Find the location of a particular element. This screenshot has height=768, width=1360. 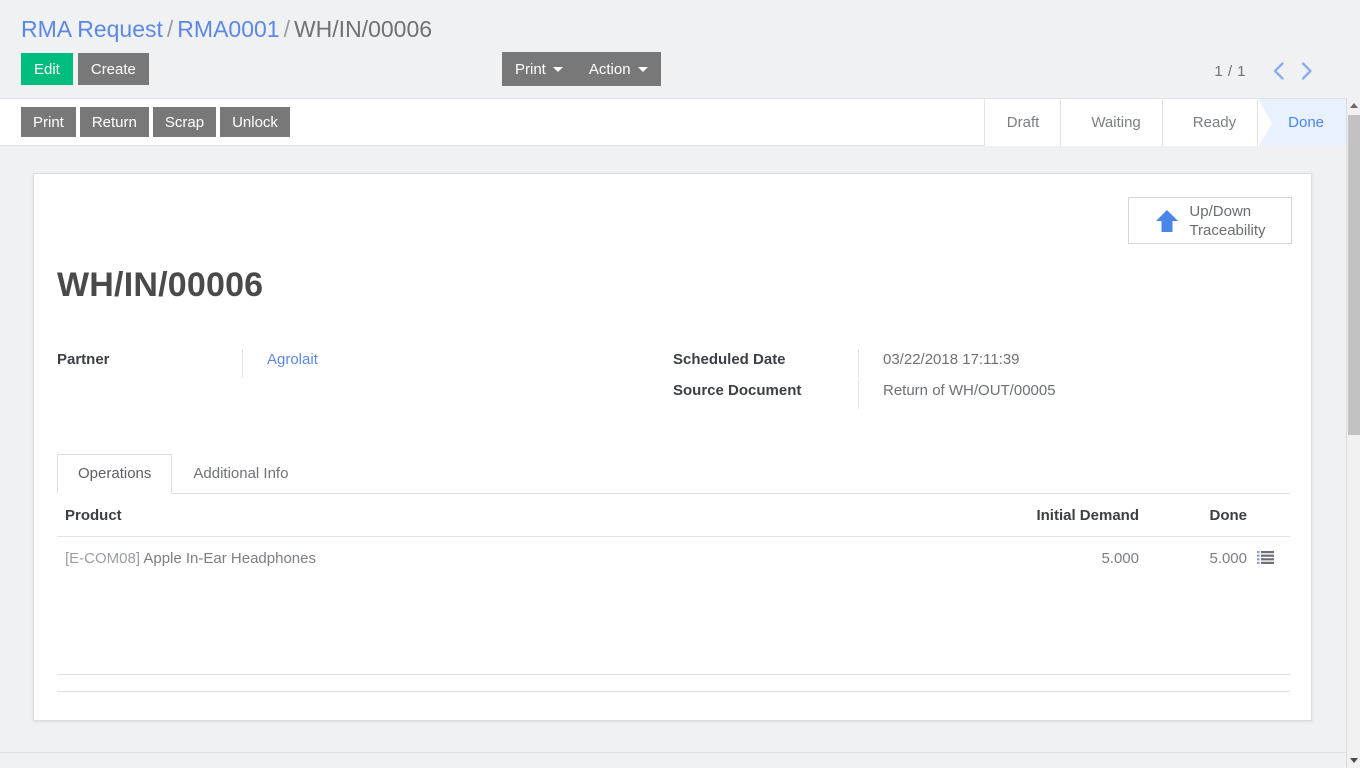

up-down-traceability-label: Up/Down Traceability is located at coordinates (1227, 221).